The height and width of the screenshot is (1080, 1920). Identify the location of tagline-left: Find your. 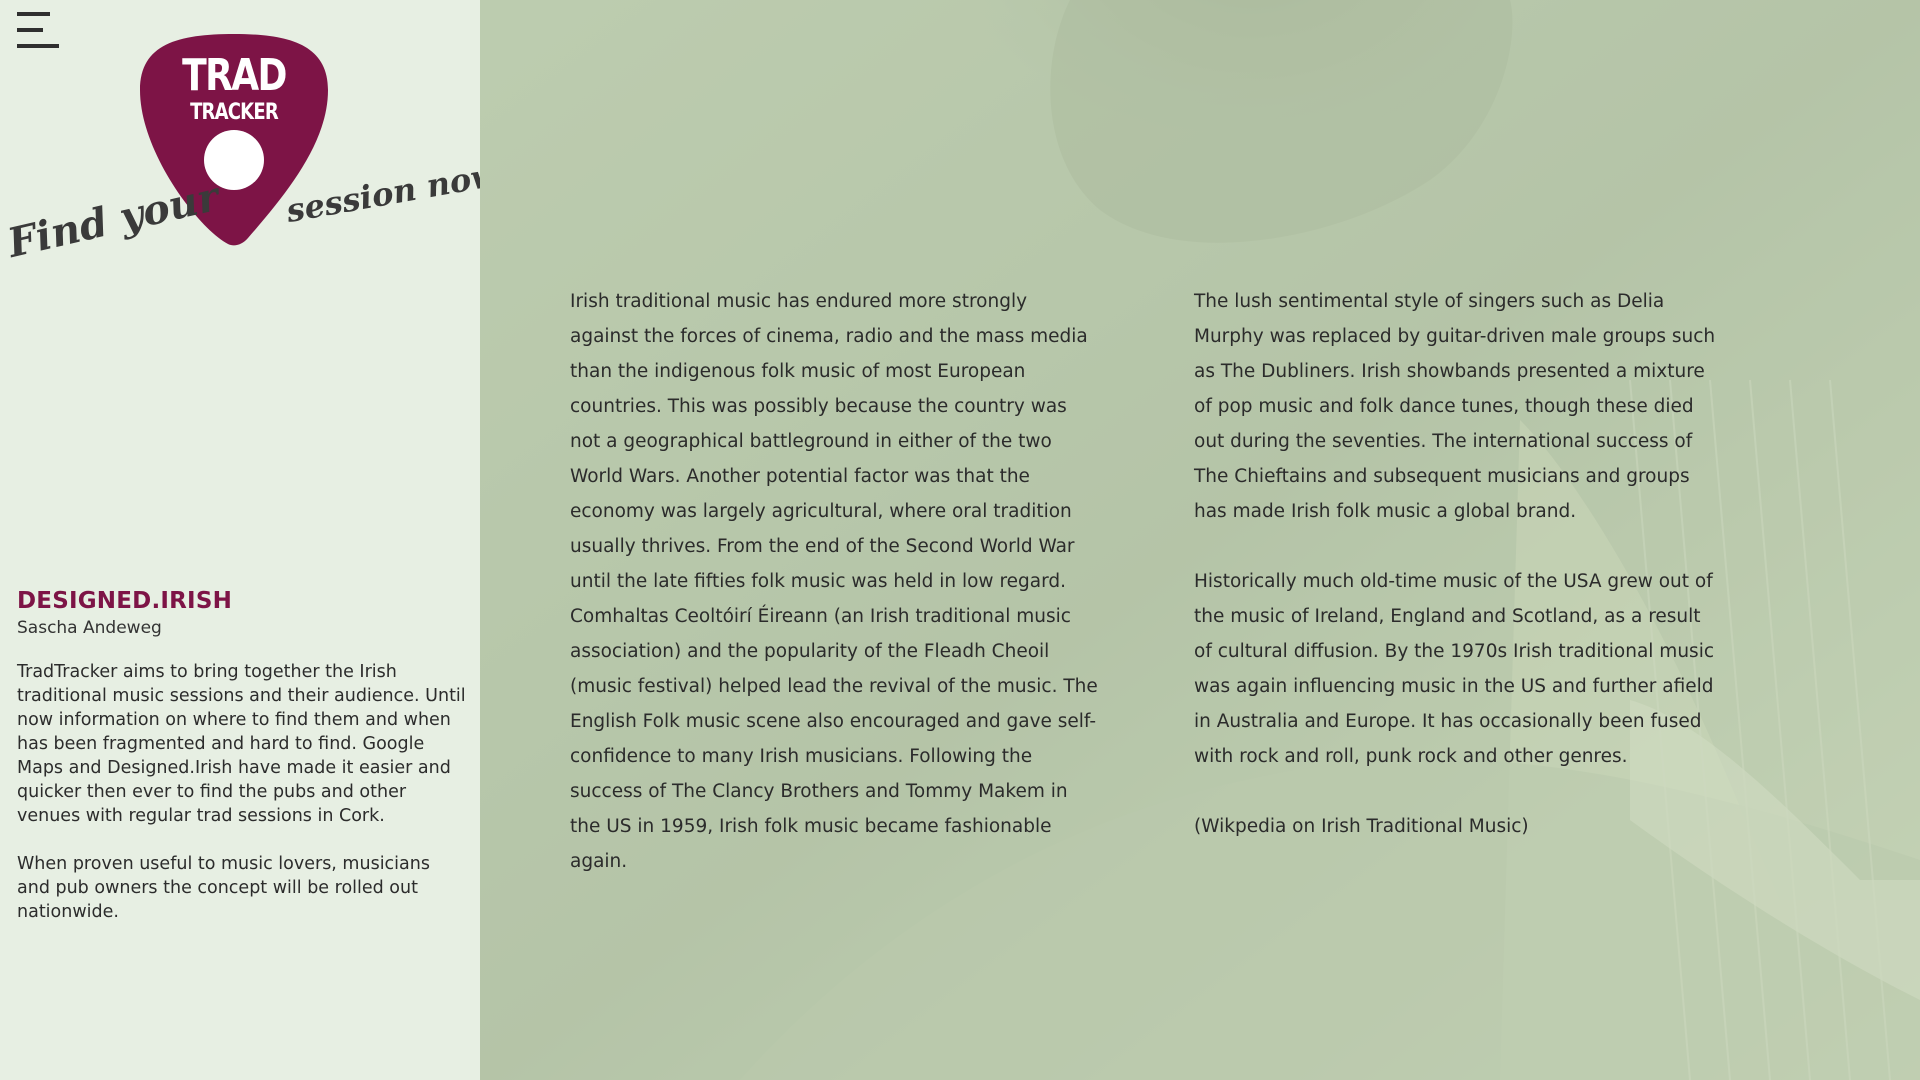
(113, 219).